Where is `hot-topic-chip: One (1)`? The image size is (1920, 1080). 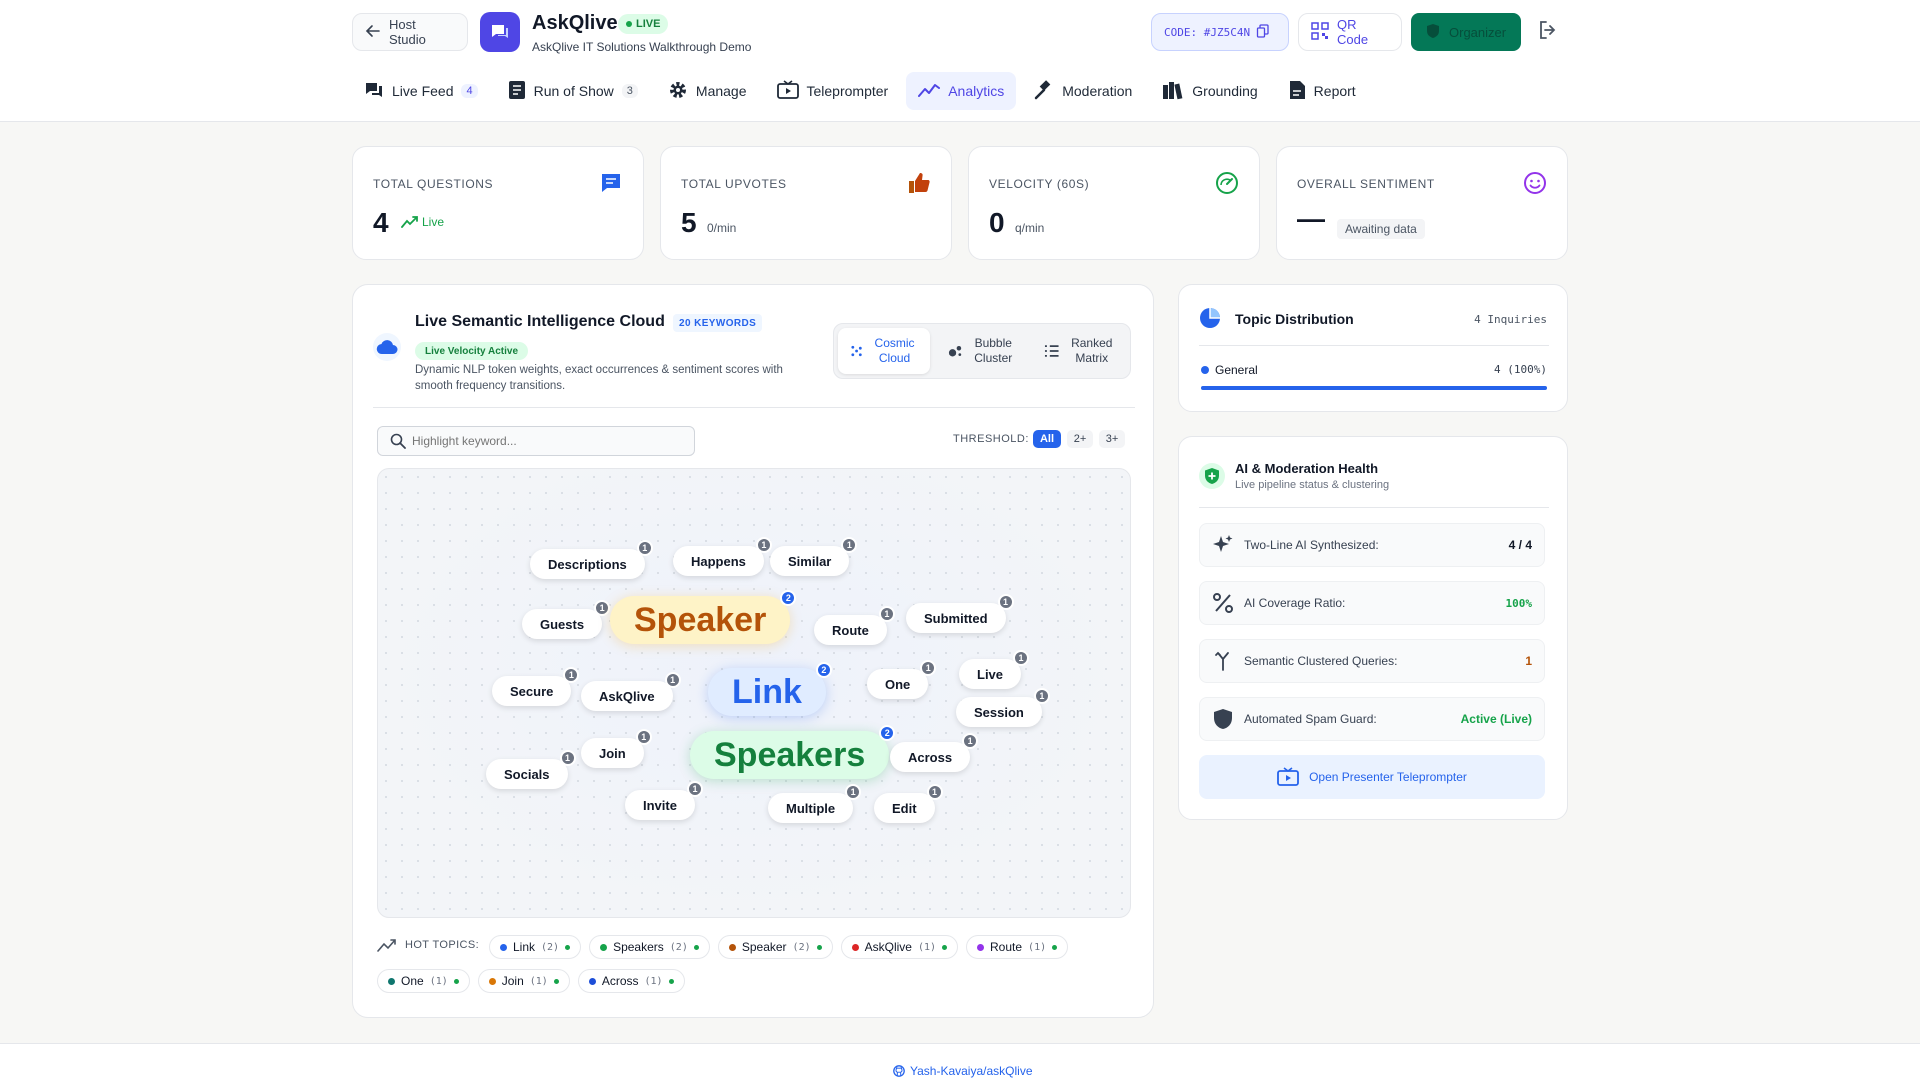
hot-topic-chip: One (1) is located at coordinates (423, 981).